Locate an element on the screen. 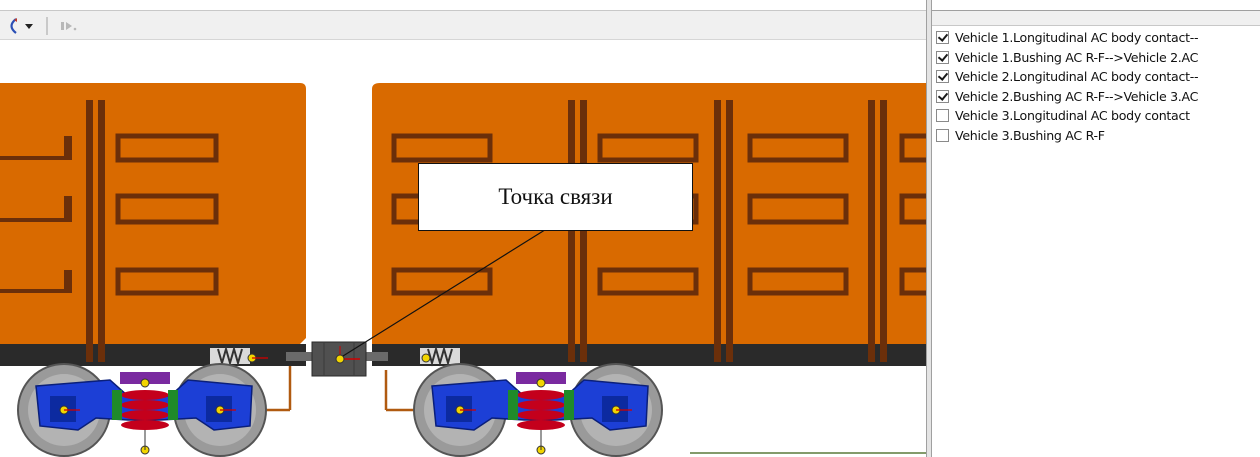 The width and height of the screenshot is (1260, 457). connection-point-callout: Точка связи is located at coordinates (555, 197).